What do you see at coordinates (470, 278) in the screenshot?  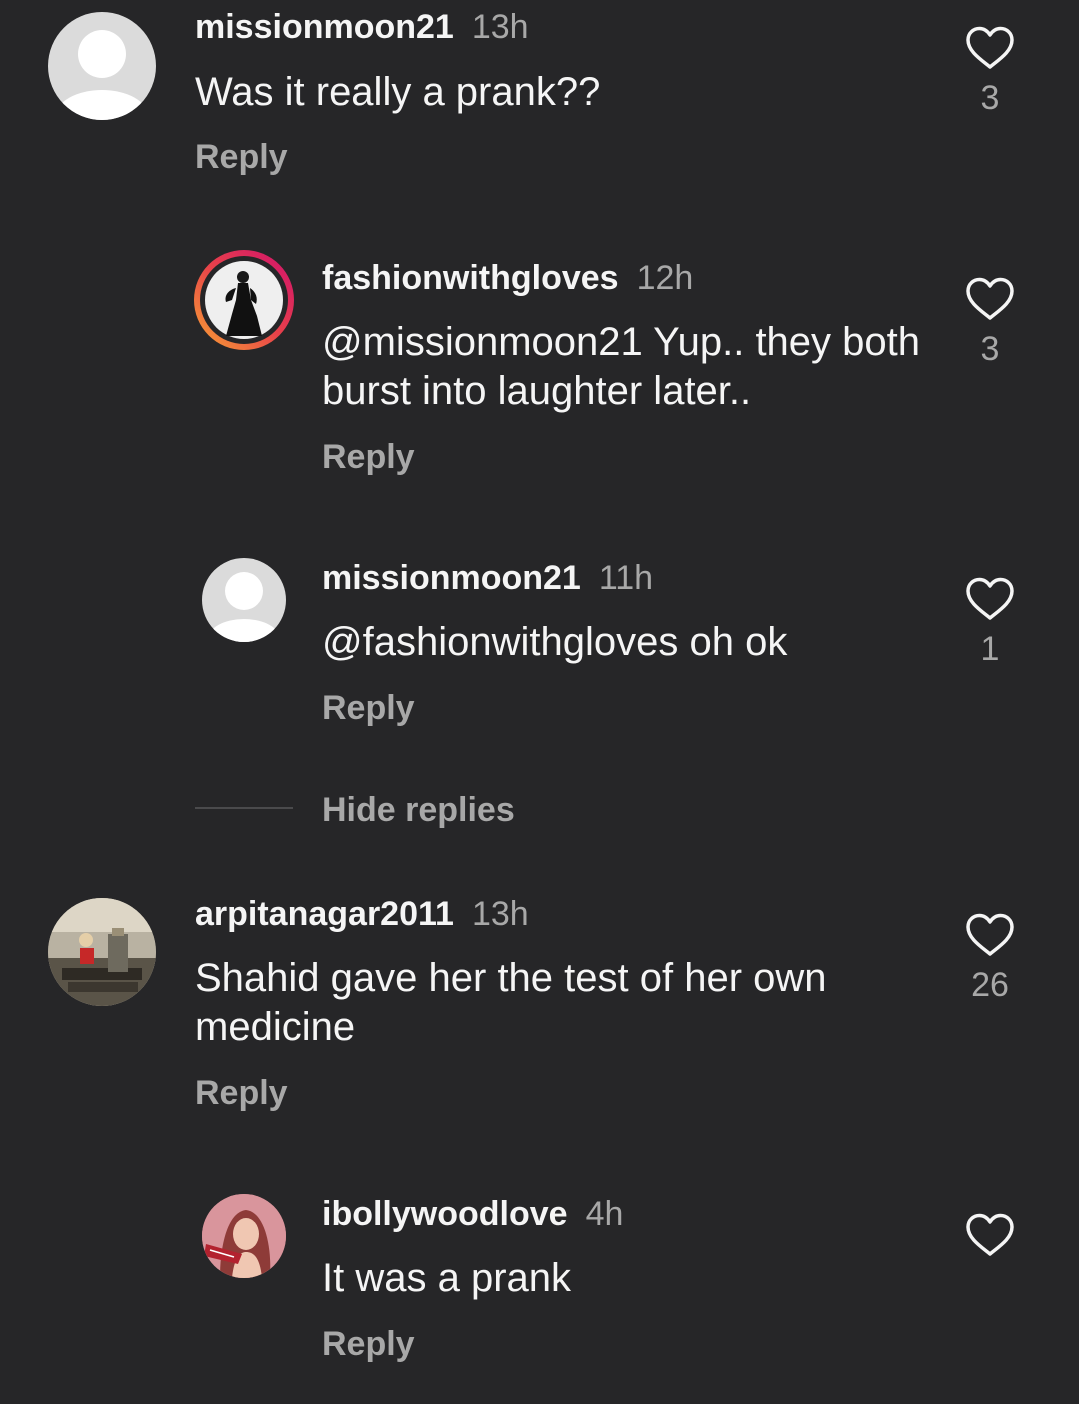 I see `username: fashionwithgloves` at bounding box center [470, 278].